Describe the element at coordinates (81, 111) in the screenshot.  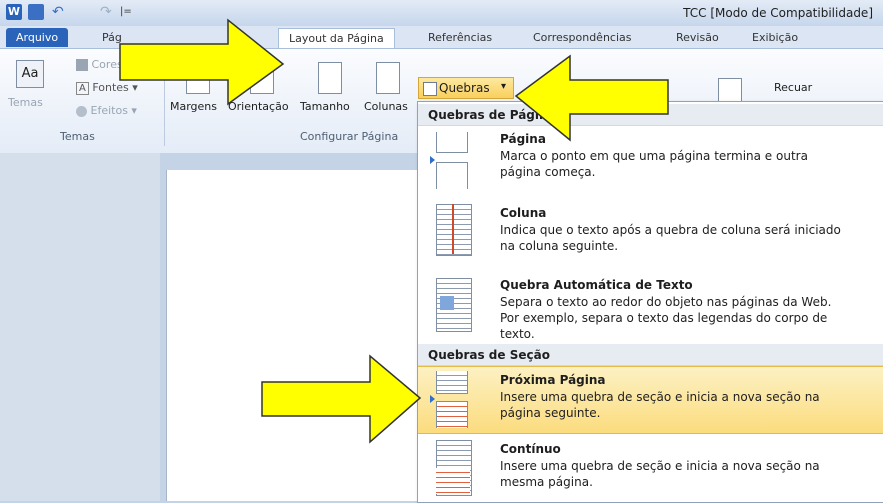
I see `effects-icon` at that location.